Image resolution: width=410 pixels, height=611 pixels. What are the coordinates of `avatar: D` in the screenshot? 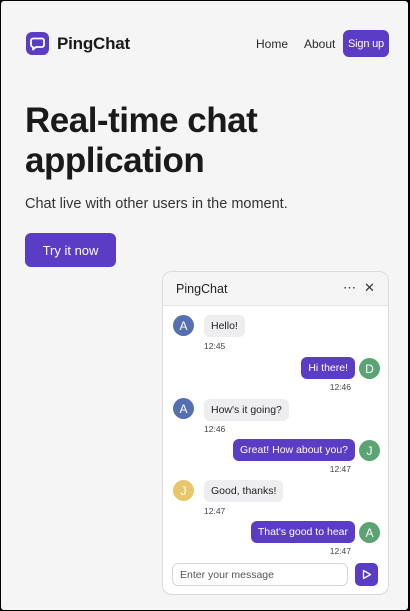 It's located at (369, 368).